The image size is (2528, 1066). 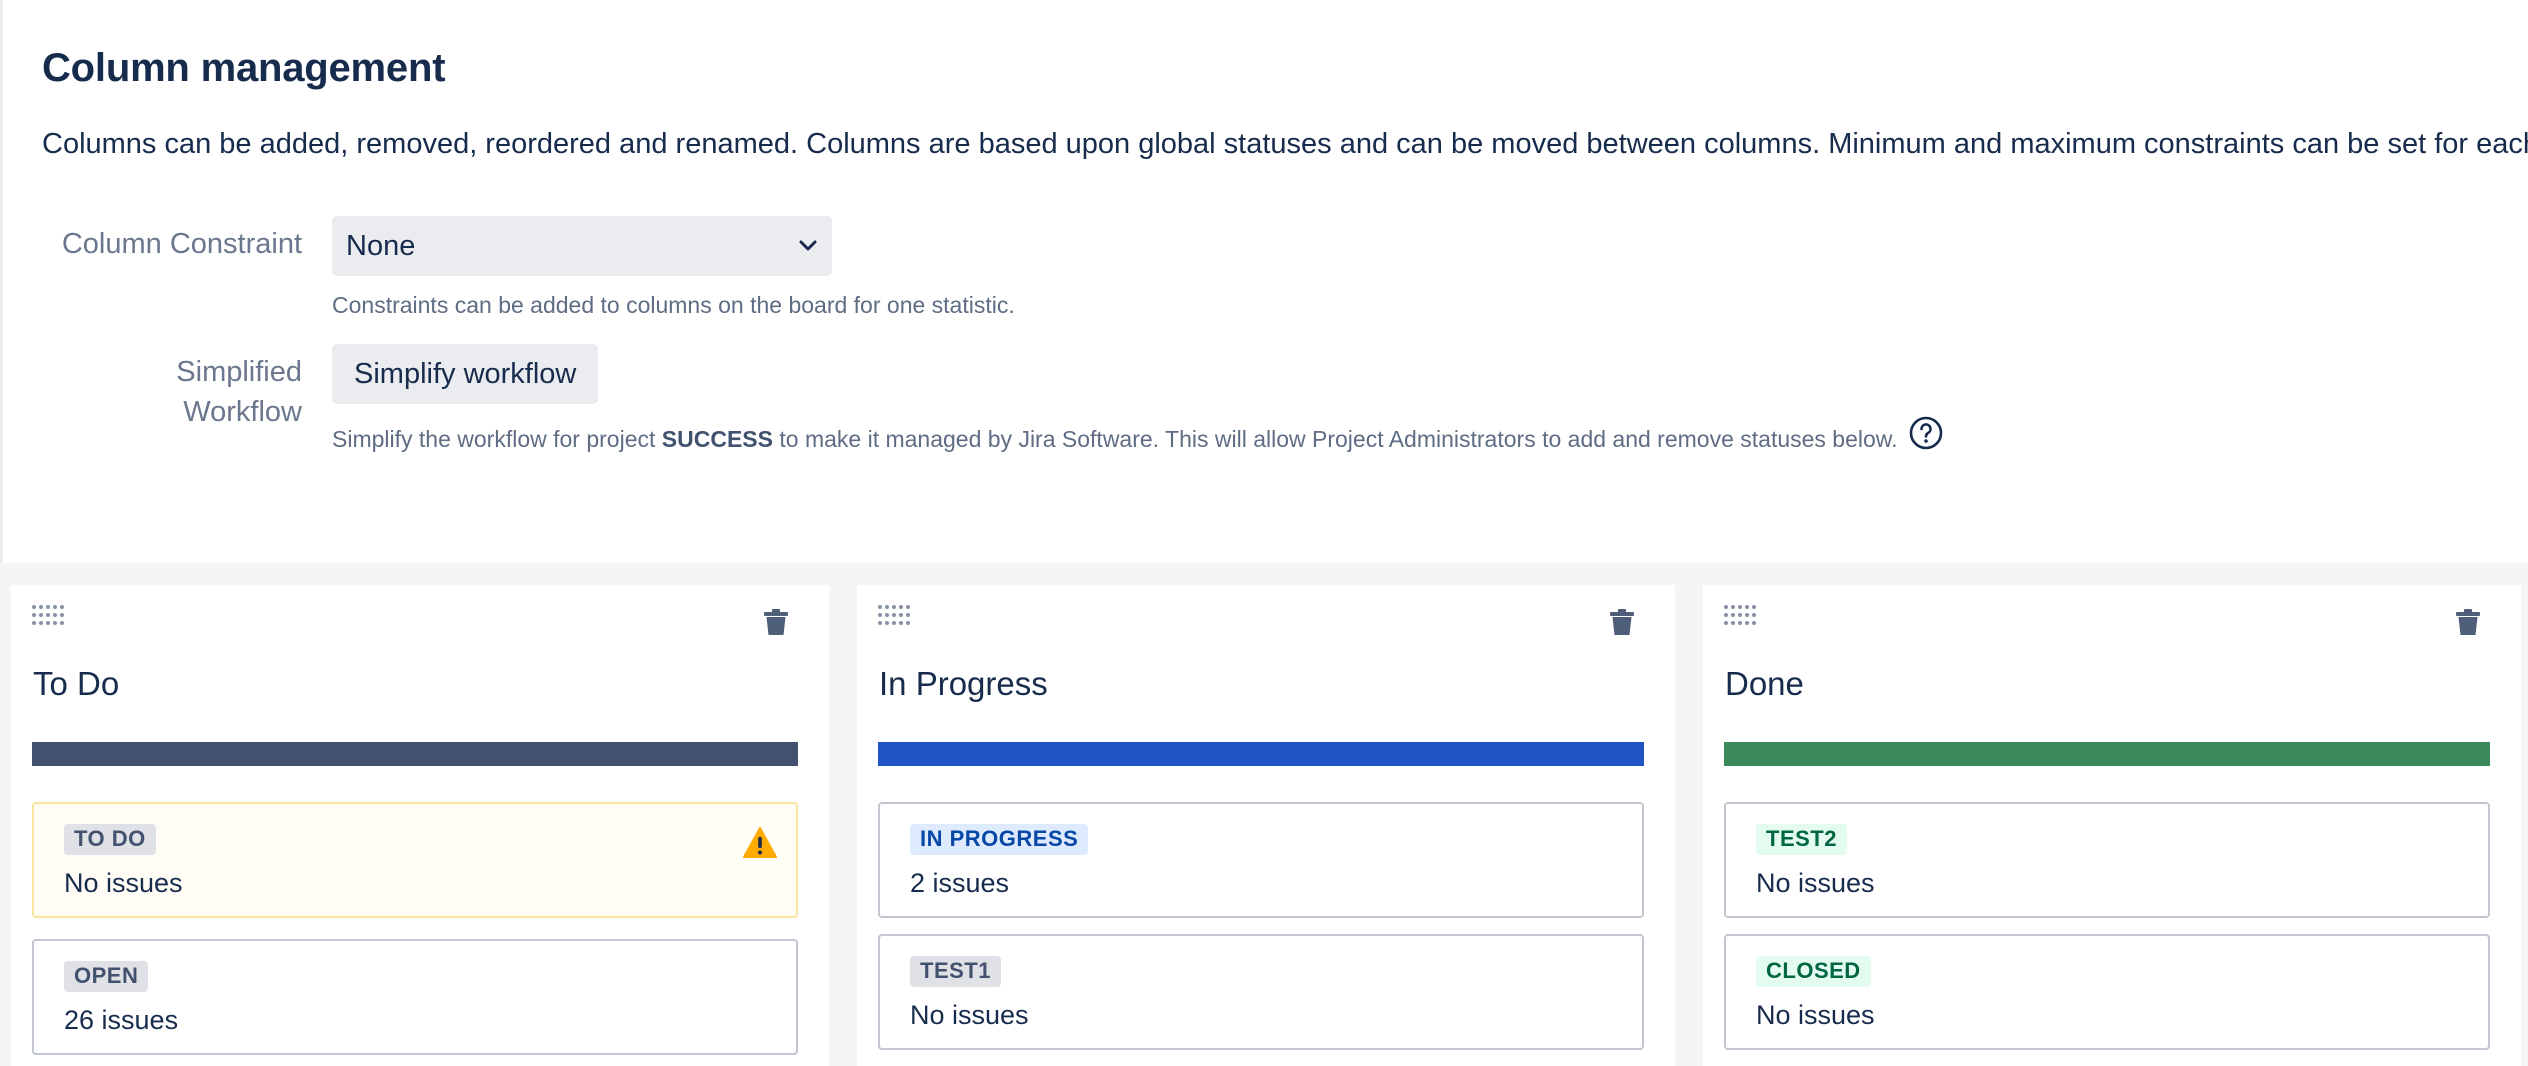 What do you see at coordinates (381, 245) in the screenshot?
I see `column-constraint-selected-value: None` at bounding box center [381, 245].